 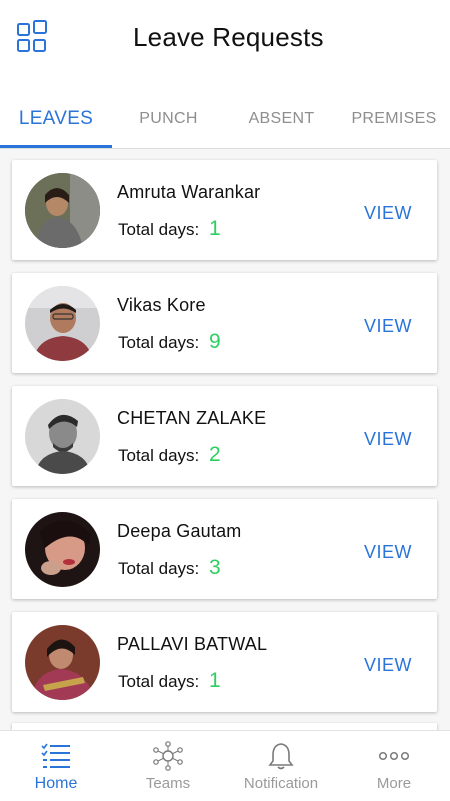 I want to click on tab-punch: PUNCH, so click(x=168, y=119).